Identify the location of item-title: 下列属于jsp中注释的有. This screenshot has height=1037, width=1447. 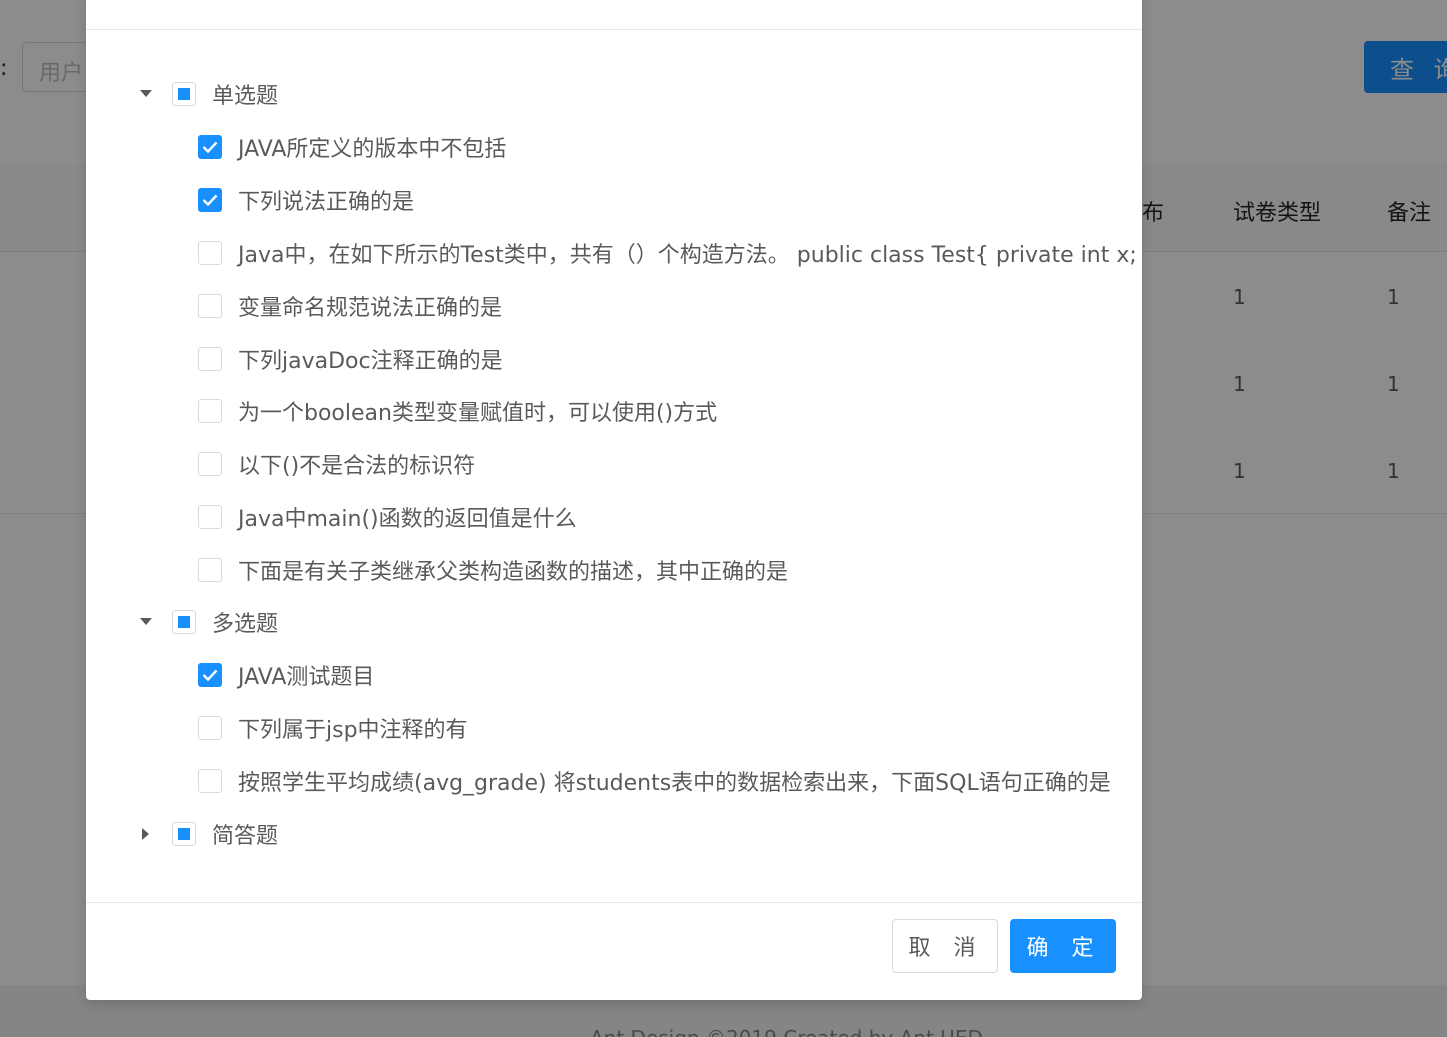
(353, 728).